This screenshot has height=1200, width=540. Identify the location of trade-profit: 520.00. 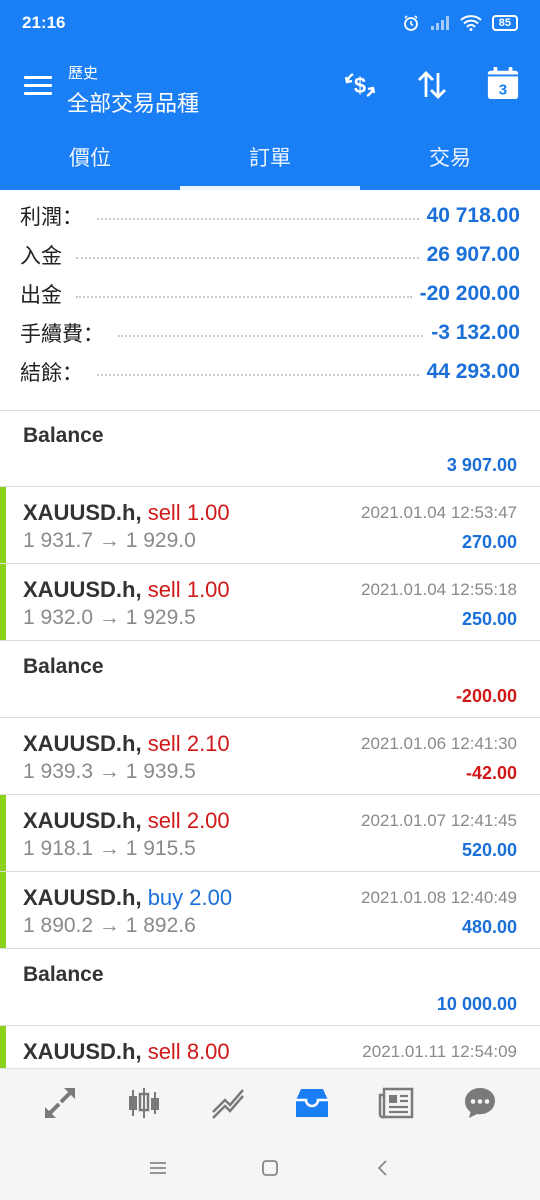
(489, 850).